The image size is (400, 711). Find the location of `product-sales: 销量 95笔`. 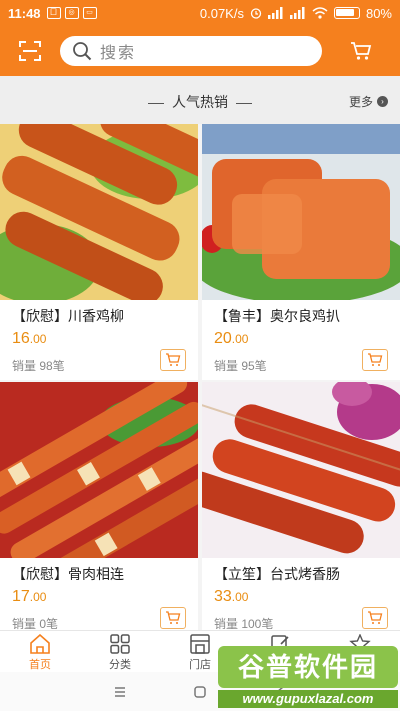

product-sales: 销量 95笔 is located at coordinates (240, 366).